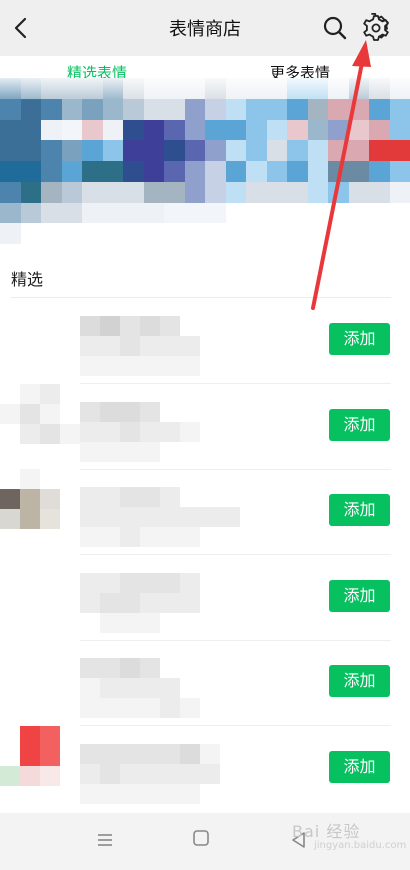  Describe the element at coordinates (205, 512) in the screenshot. I see `list-item: 添加` at that location.